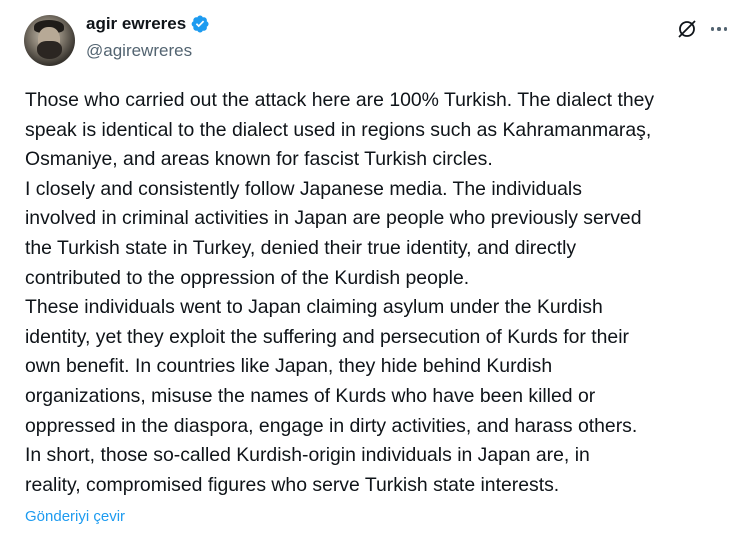  I want to click on author-avatar, so click(49, 40).